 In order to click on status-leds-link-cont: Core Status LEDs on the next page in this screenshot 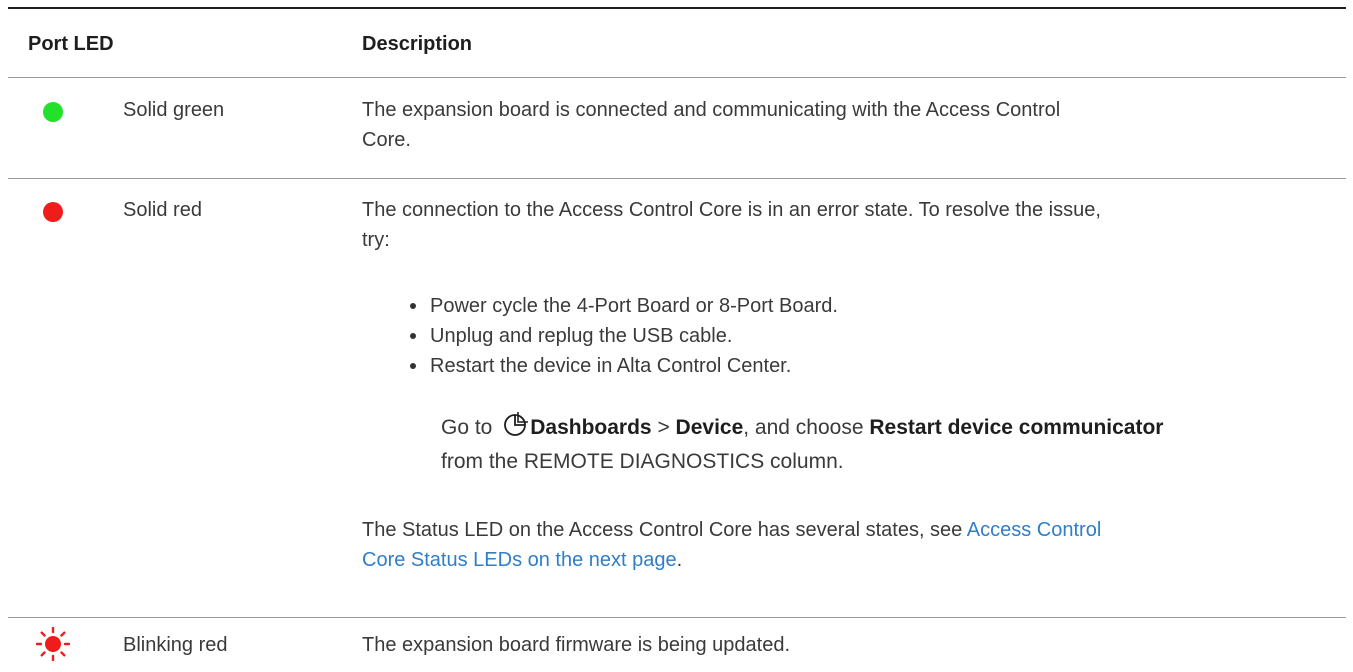, I will do `click(519, 560)`.